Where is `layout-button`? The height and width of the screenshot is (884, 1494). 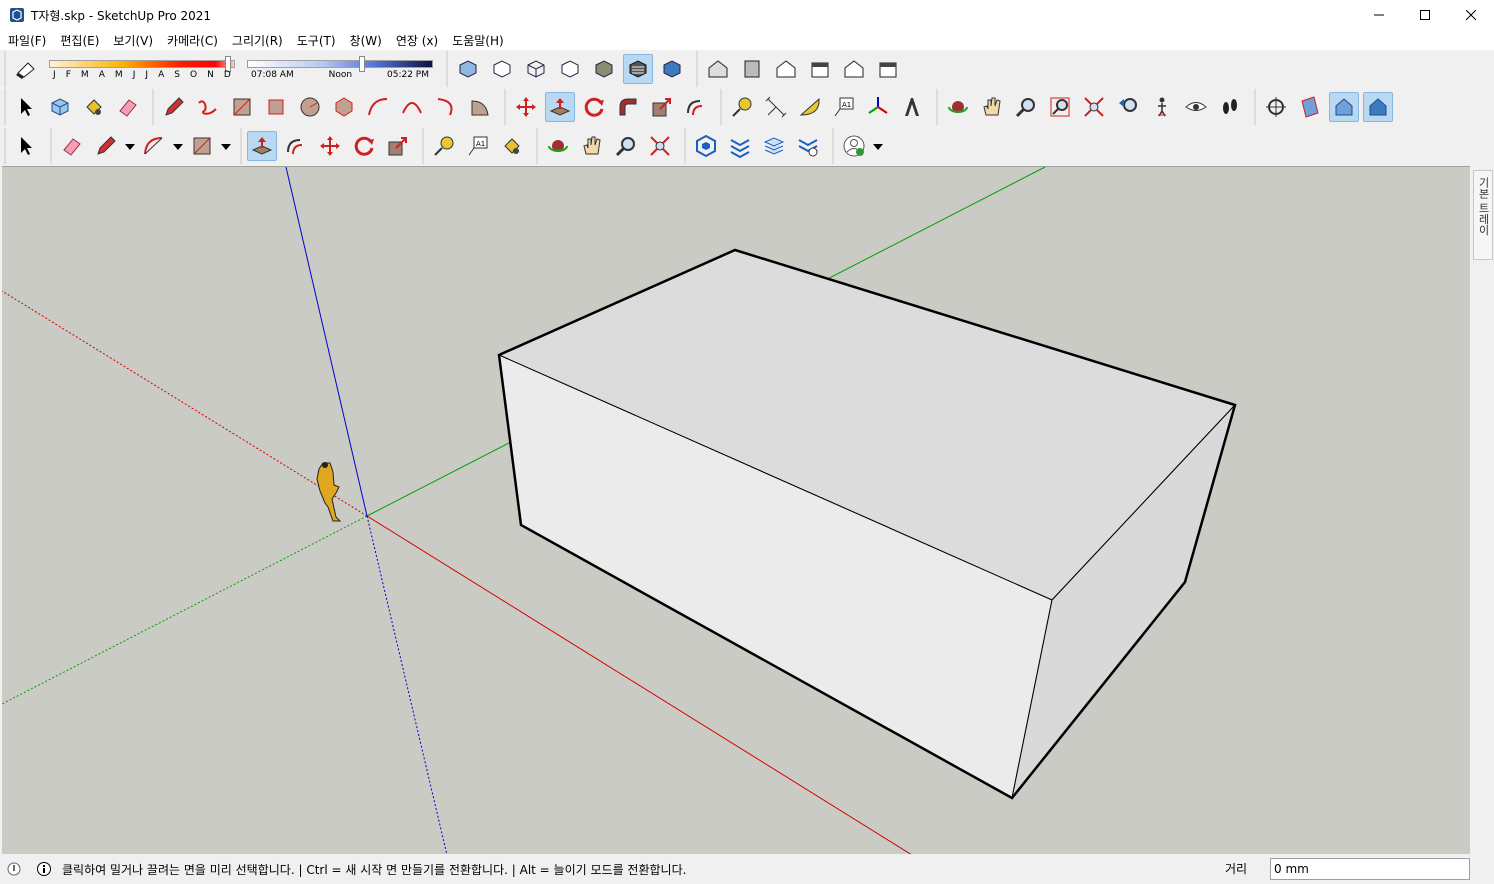
layout-button is located at coordinates (774, 146).